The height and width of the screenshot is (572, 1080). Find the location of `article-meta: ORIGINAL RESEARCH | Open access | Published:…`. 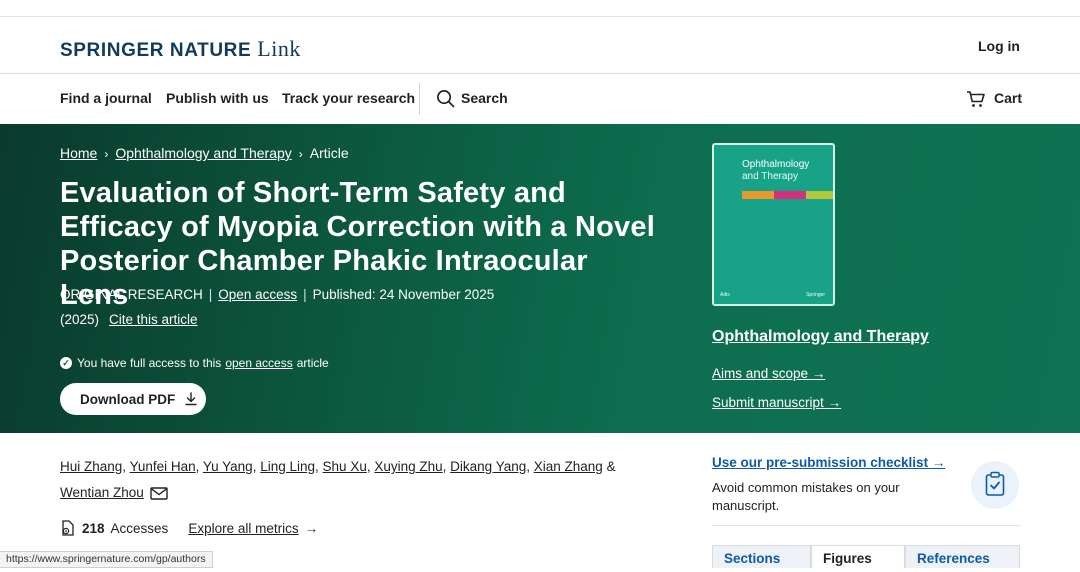

article-meta: ORIGINAL RESEARCH | Open access | Published:… is located at coordinates (277, 294).